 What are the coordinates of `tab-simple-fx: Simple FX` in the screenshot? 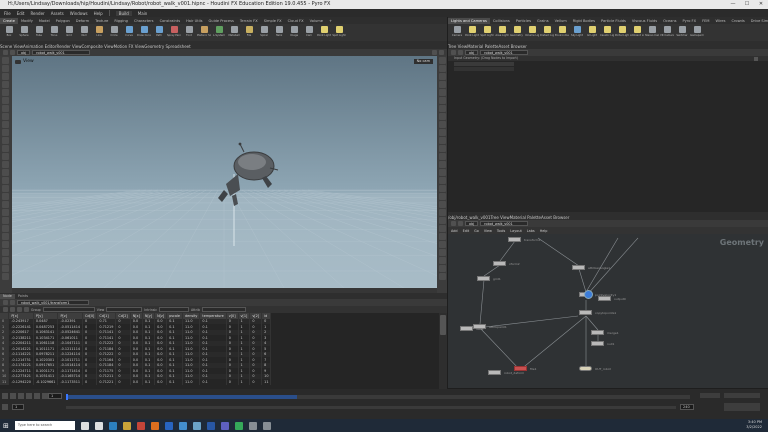 It's located at (273, 21).